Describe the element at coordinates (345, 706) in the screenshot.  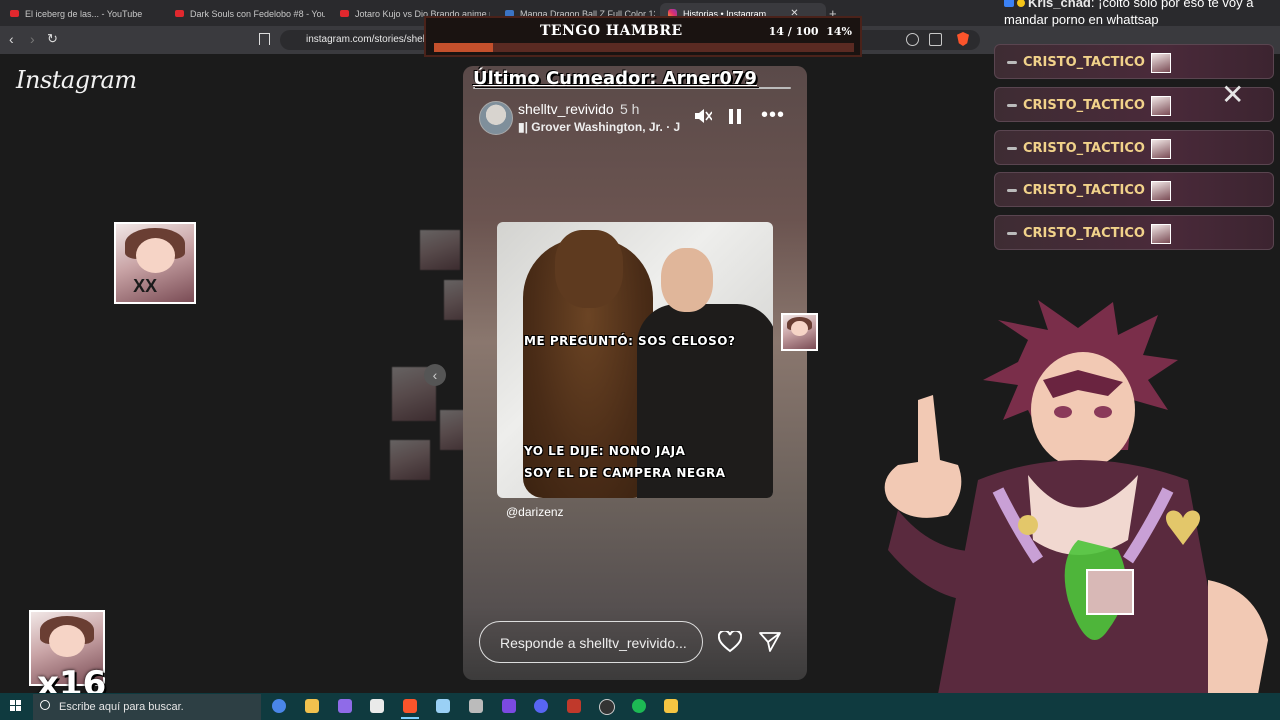
I see `pen-app-icon` at that location.